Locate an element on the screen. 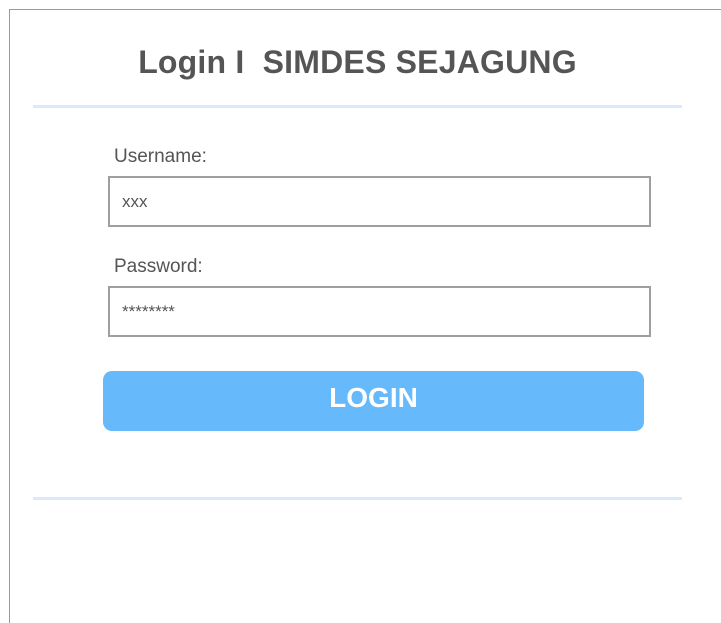 The image size is (721, 623). password-label: Password: is located at coordinates (158, 266).